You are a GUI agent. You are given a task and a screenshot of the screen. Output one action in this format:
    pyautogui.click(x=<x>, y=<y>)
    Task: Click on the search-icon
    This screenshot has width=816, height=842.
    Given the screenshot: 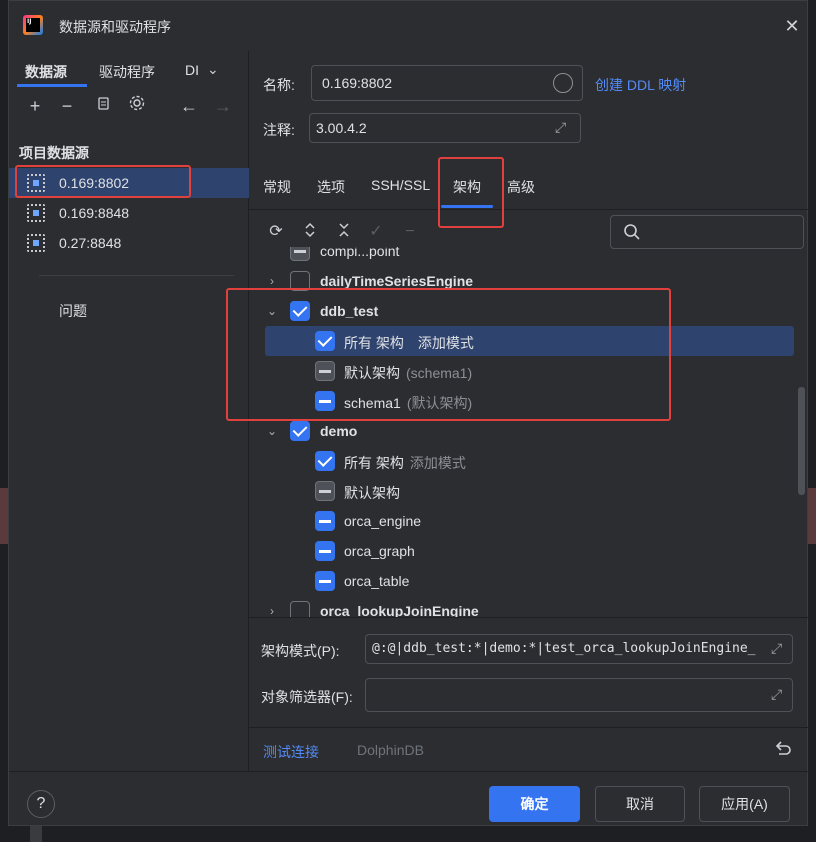 What is the action you would take?
    pyautogui.click(x=632, y=232)
    